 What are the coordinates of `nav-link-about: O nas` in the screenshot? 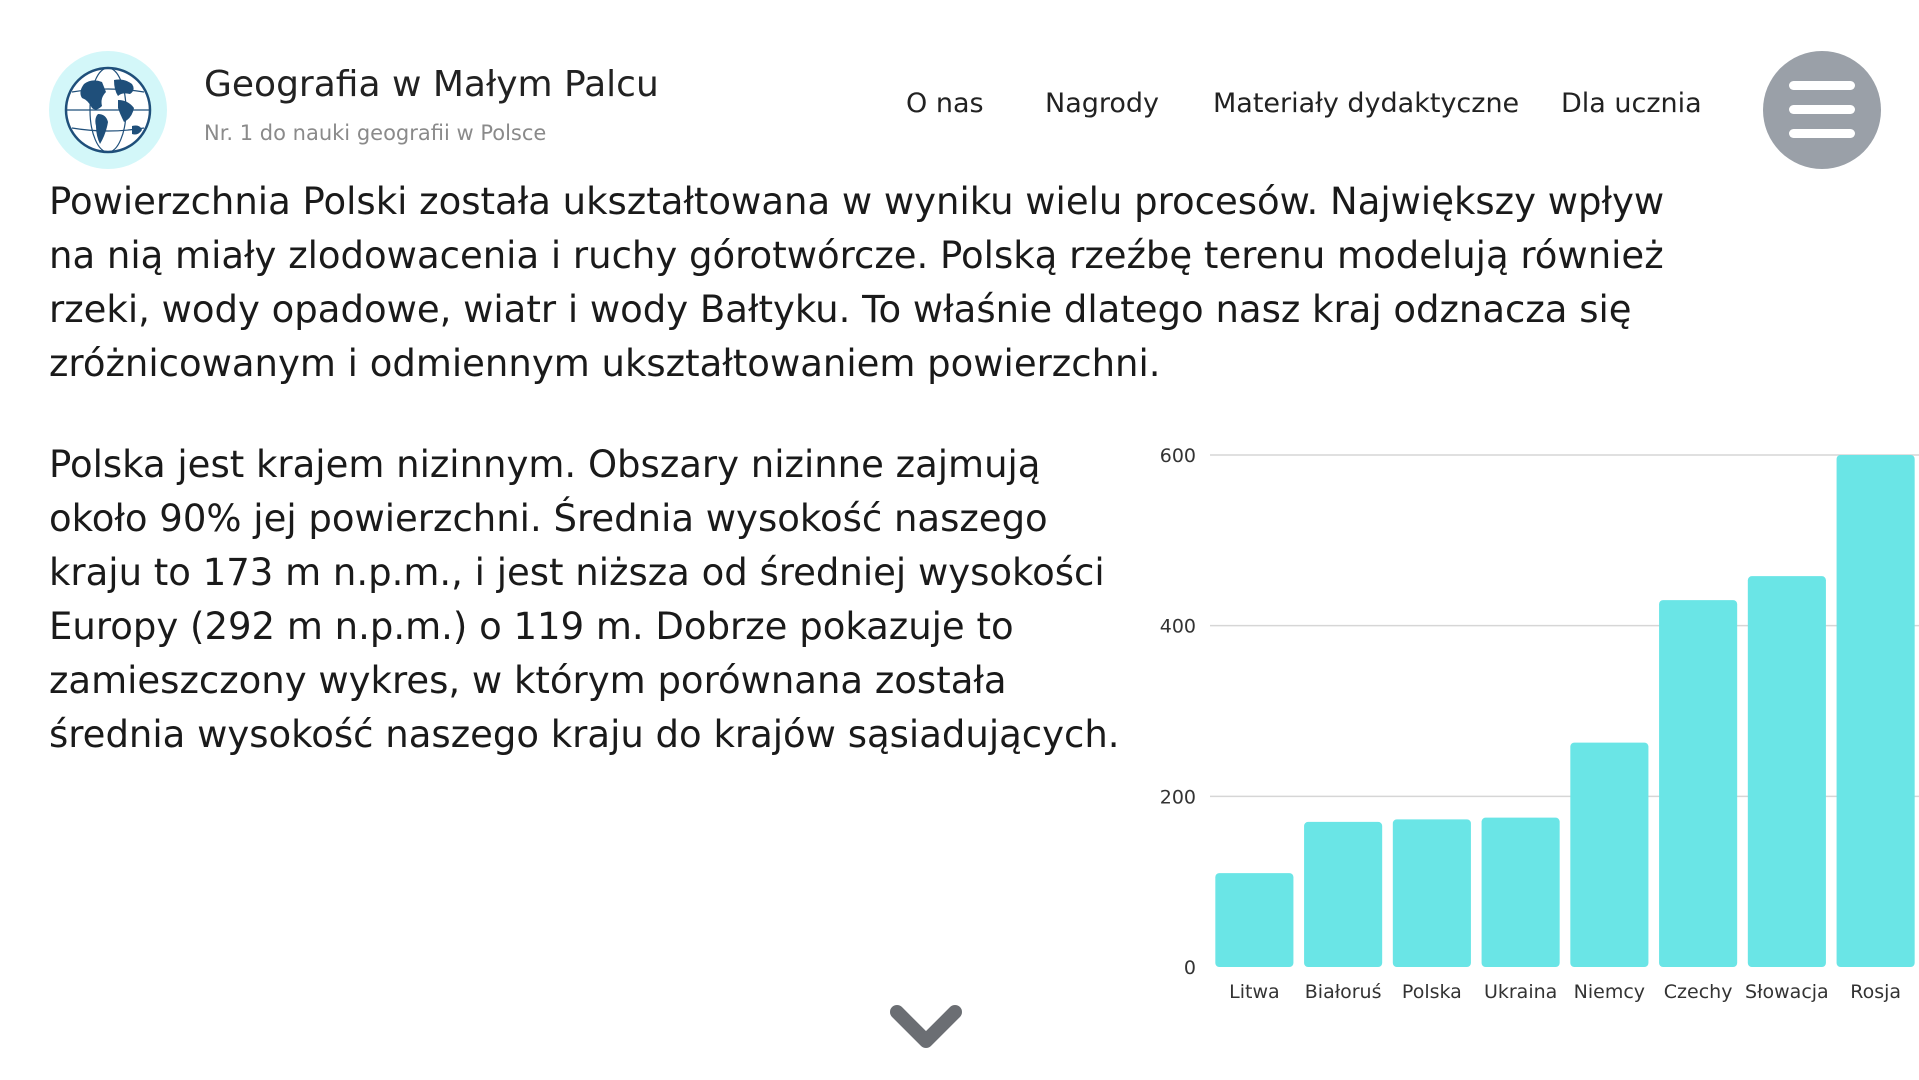 It's located at (945, 103).